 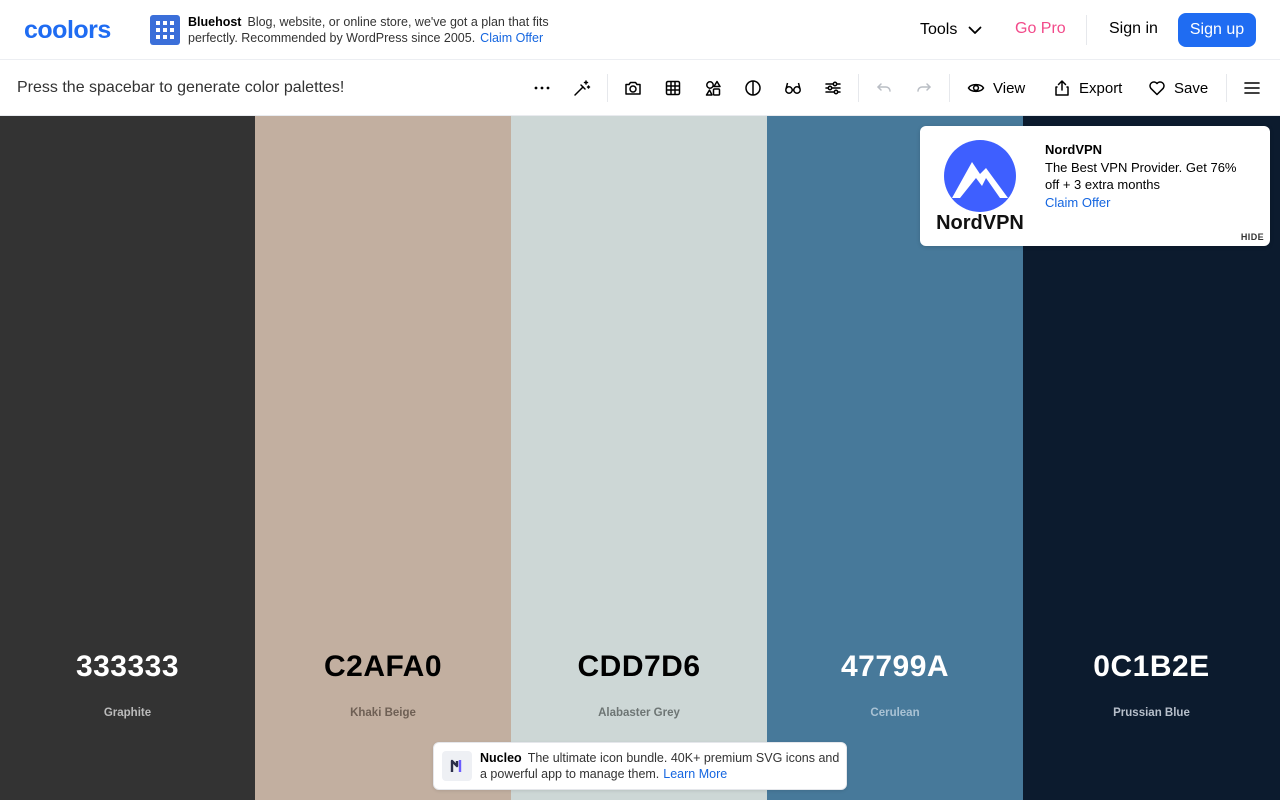 I want to click on coolors-logo: coolors, so click(x=74, y=30).